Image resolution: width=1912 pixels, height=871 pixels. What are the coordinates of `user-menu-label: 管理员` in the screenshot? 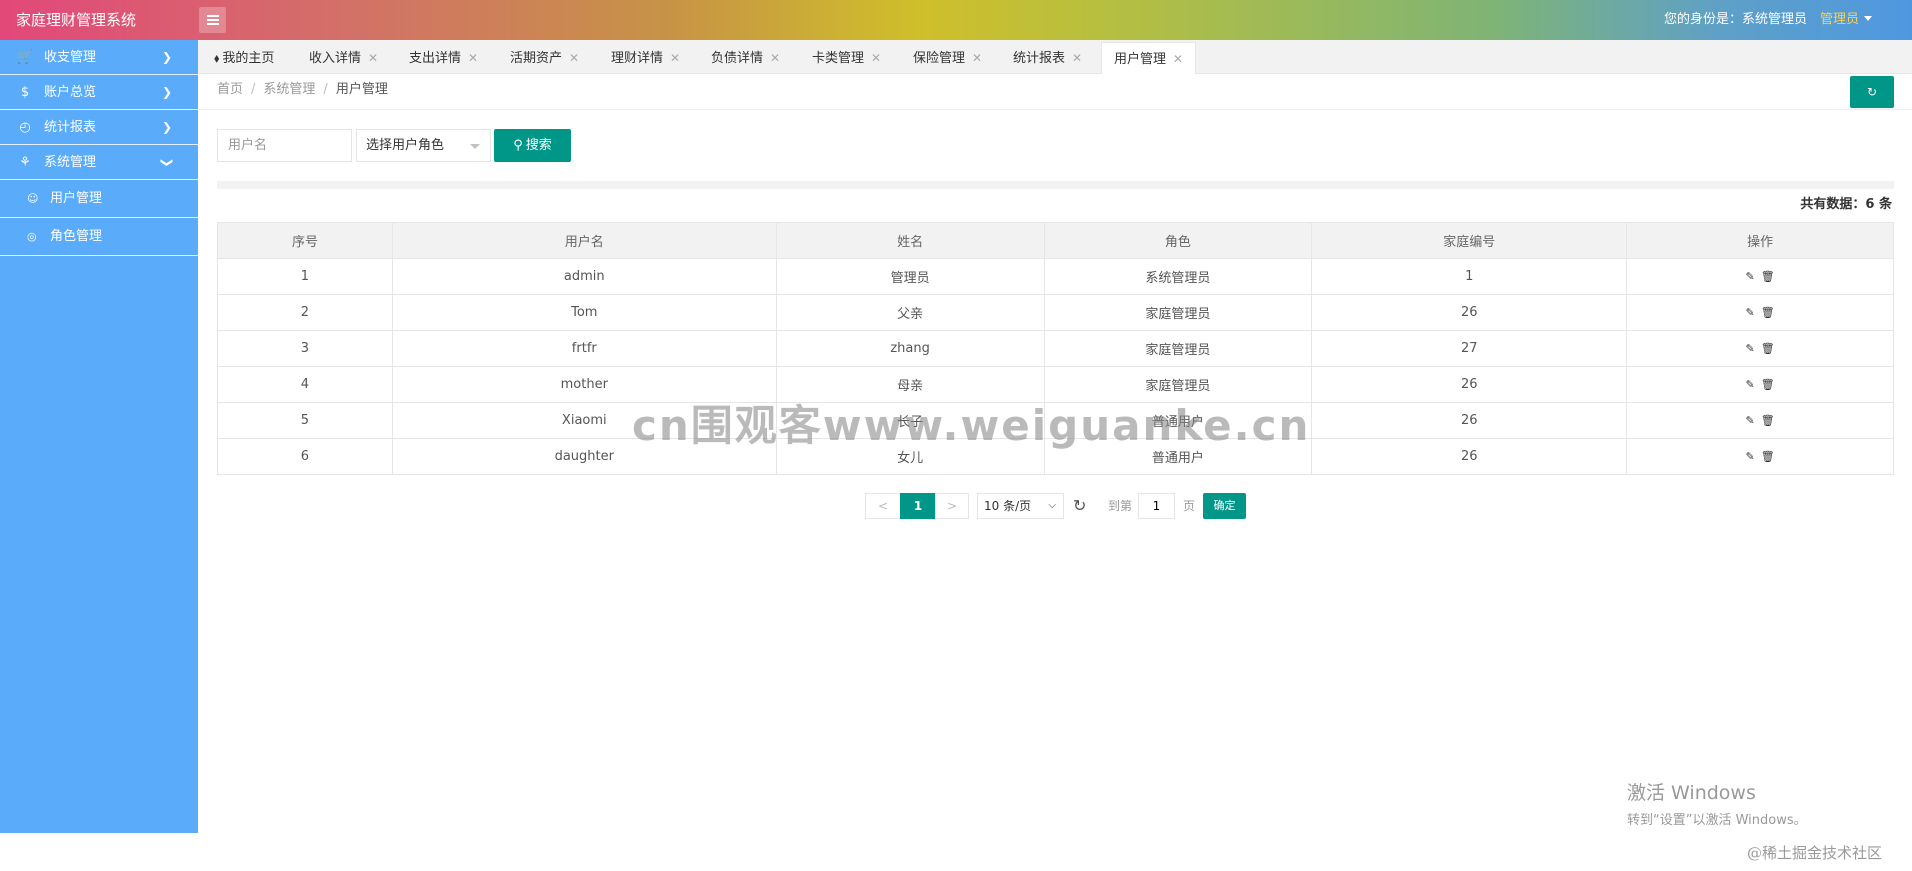 It's located at (1840, 19).